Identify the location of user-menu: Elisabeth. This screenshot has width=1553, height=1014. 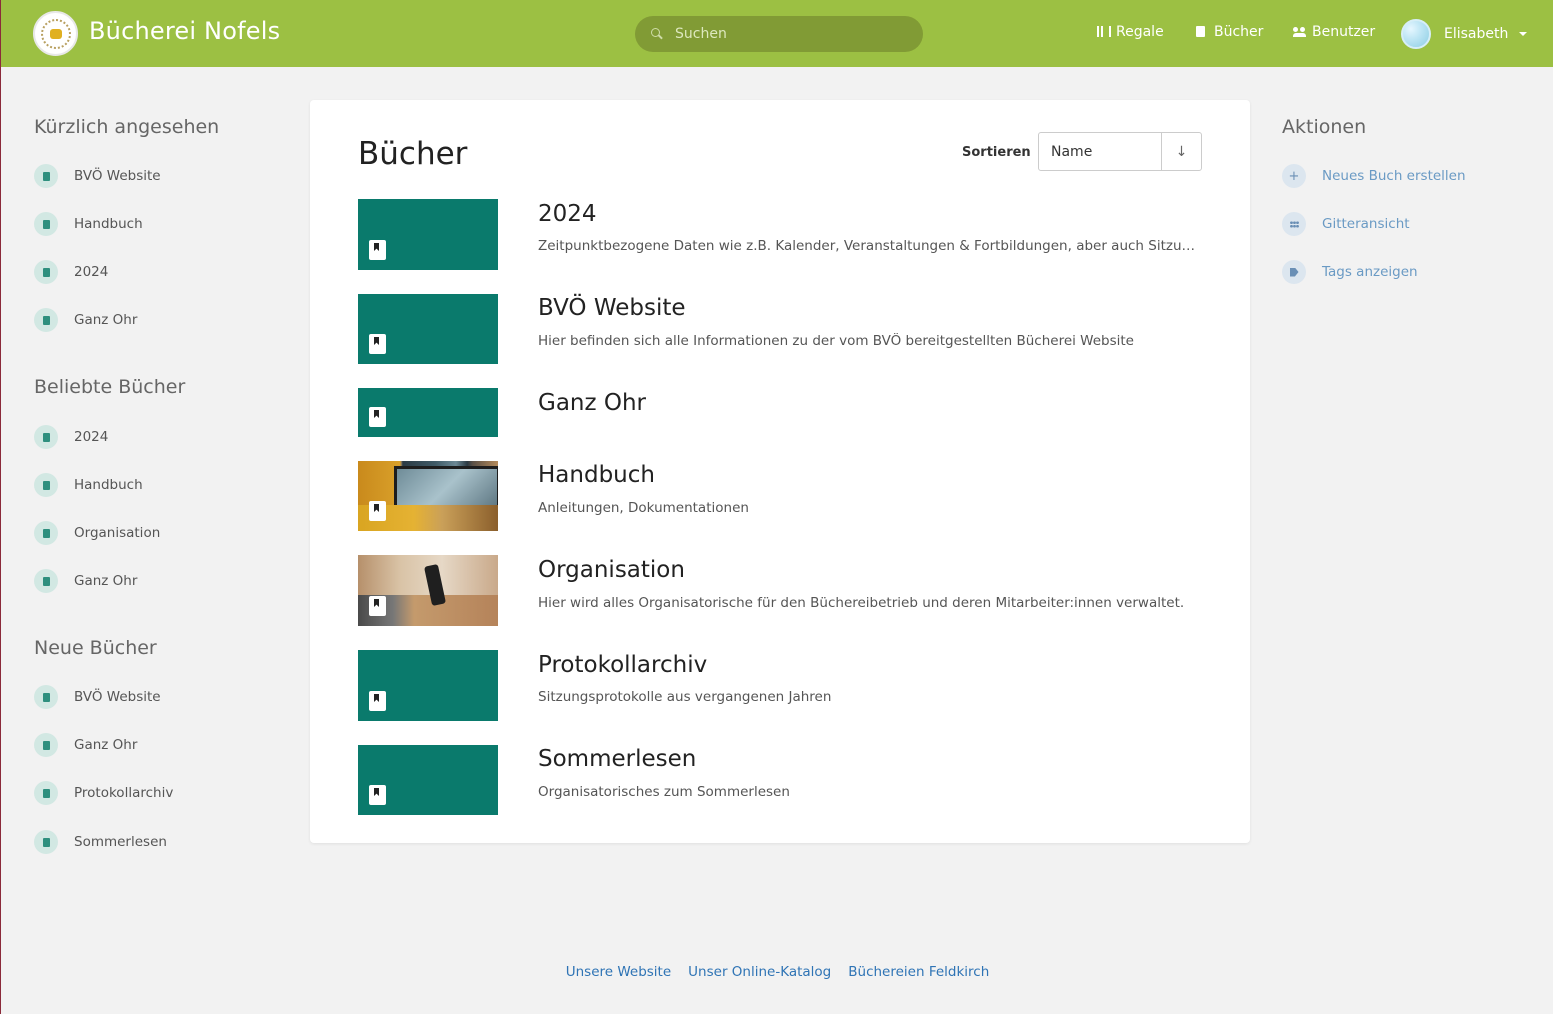
(1464, 34).